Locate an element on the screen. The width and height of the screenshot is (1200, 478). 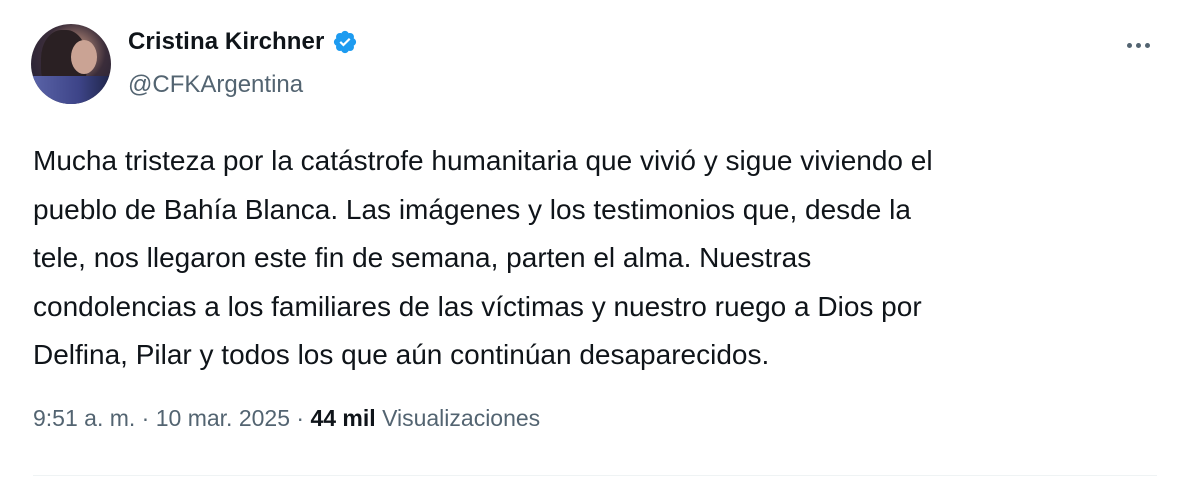
views-count: 44 mil is located at coordinates (343, 418).